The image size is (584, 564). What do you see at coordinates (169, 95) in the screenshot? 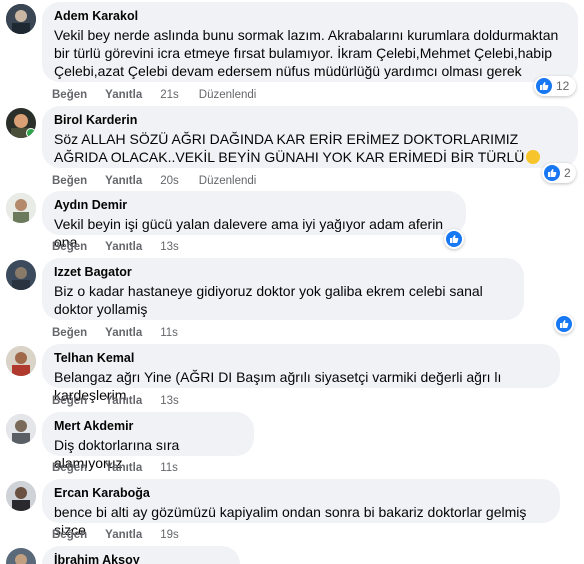
I see `comment-timestamp: 21s` at bounding box center [169, 95].